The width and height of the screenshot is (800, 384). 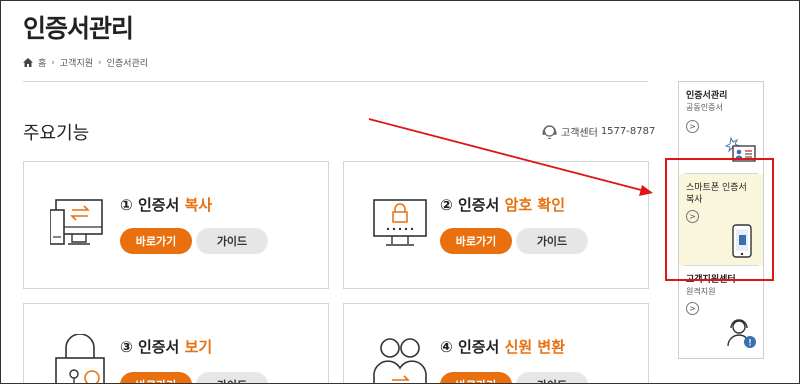 I want to click on home-icon, so click(x=28, y=62).